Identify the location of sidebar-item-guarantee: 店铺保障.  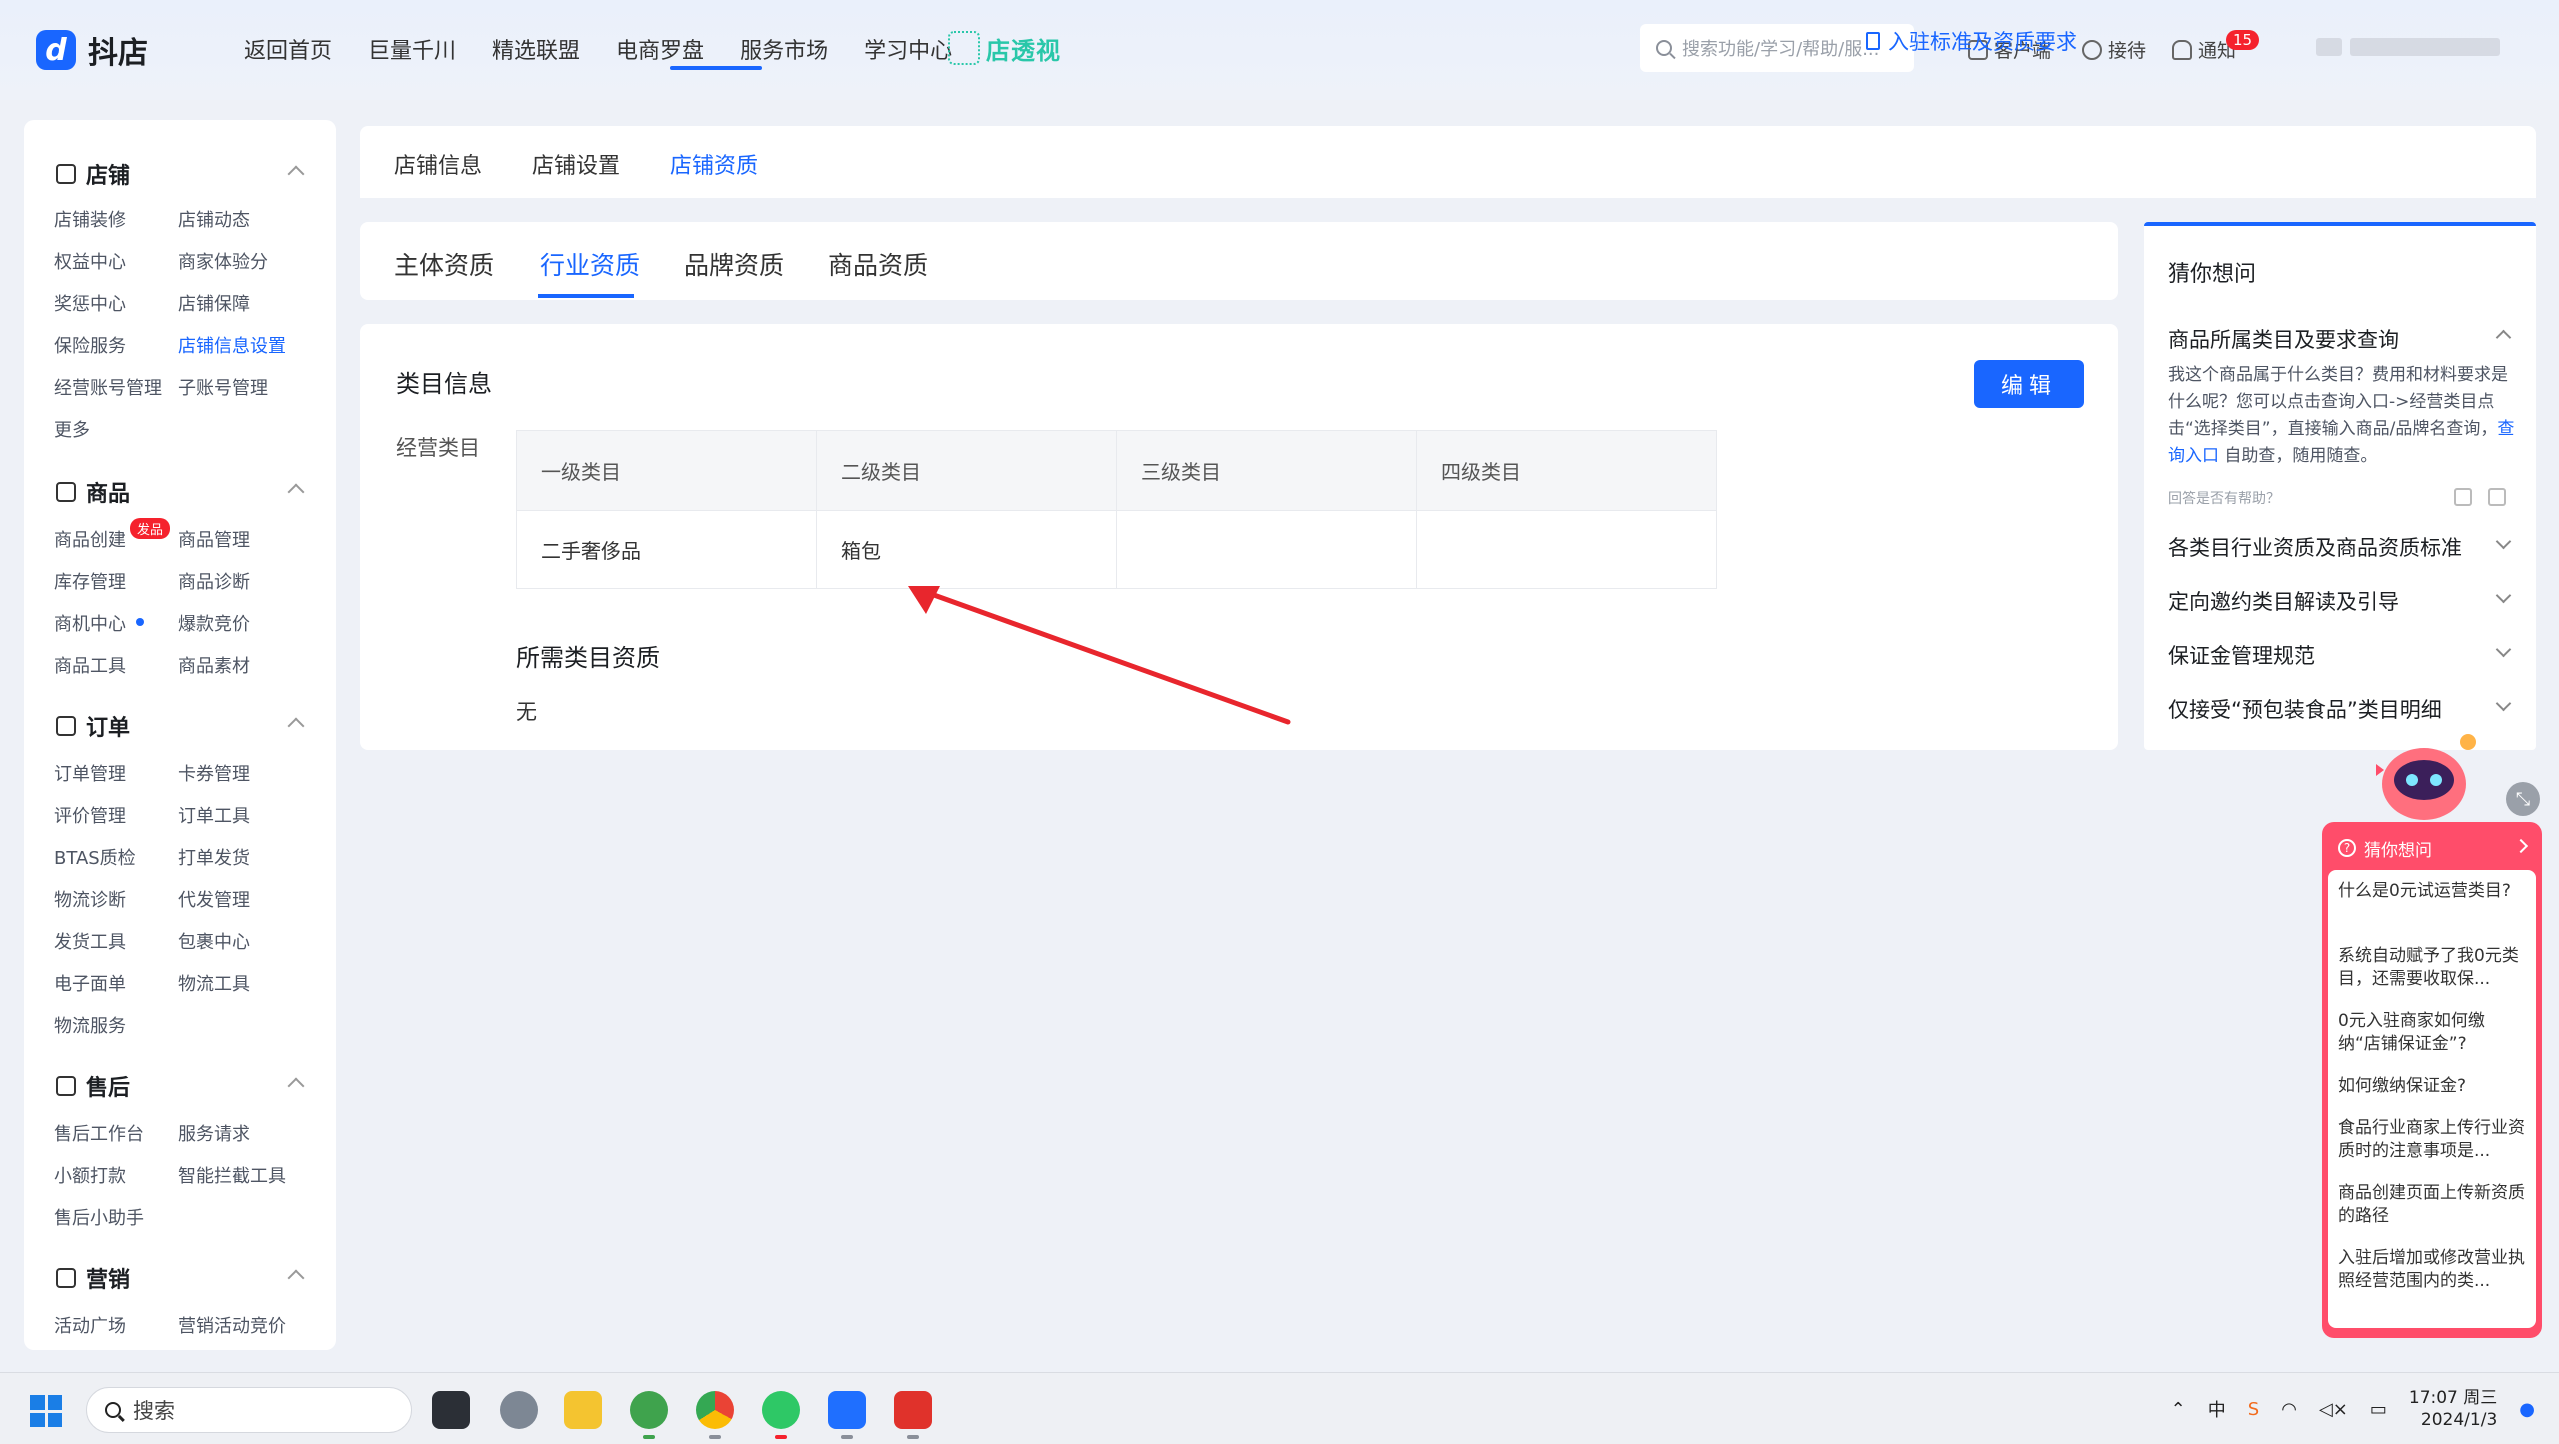
(214, 303).